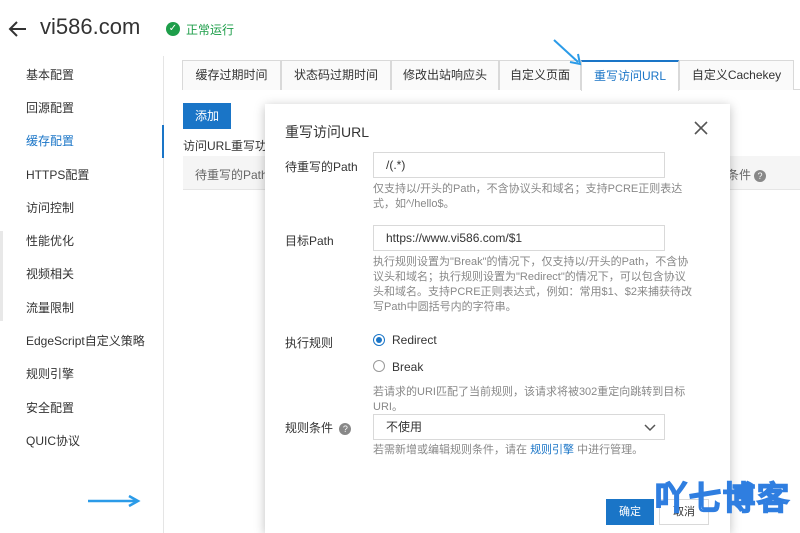 The height and width of the screenshot is (533, 800). Describe the element at coordinates (407, 367) in the screenshot. I see `radio-break-label: Break` at that location.